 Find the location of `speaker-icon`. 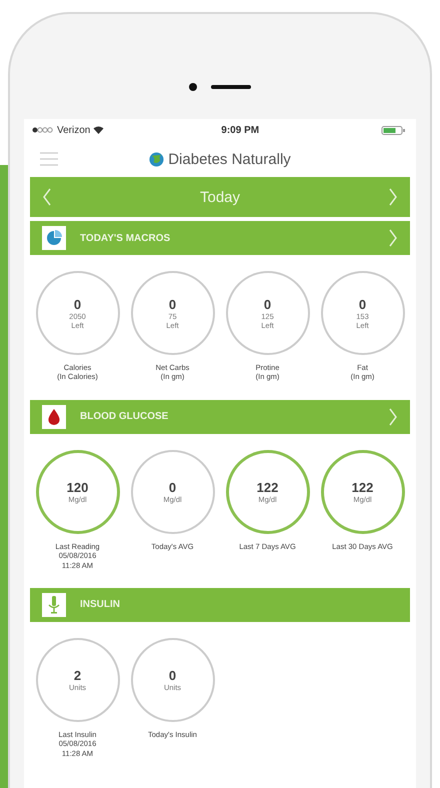

speaker-icon is located at coordinates (231, 86).